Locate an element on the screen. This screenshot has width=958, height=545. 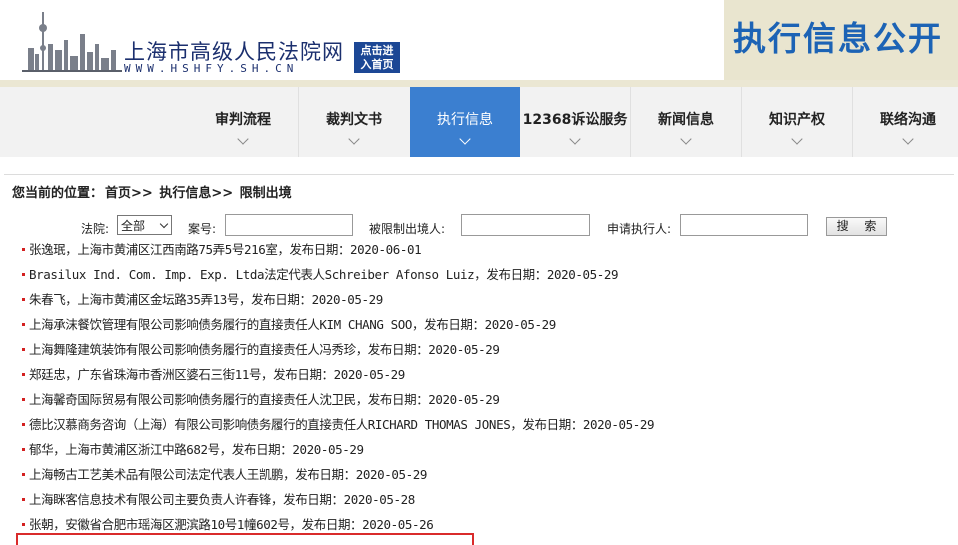
nav-label: 裁判文书 is located at coordinates (354, 120).